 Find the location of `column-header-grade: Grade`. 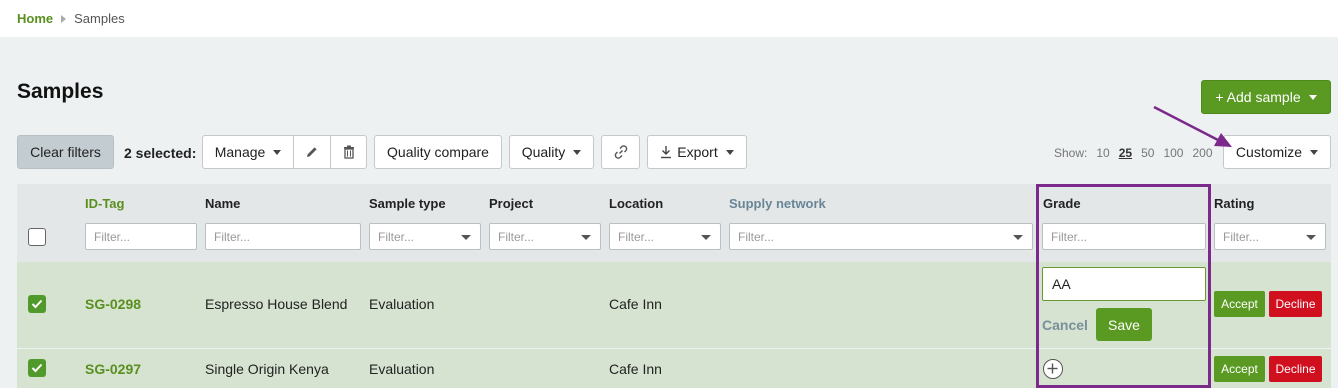

column-header-grade: Grade is located at coordinates (1062, 203).